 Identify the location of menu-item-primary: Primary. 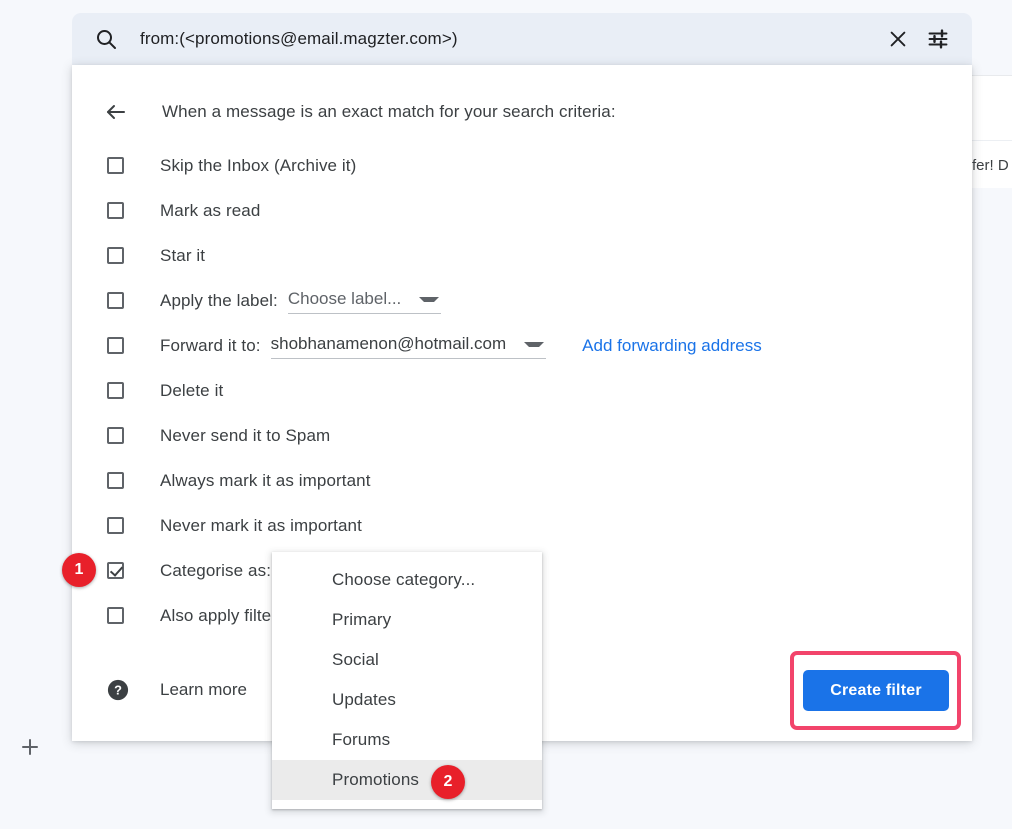
(407, 620).